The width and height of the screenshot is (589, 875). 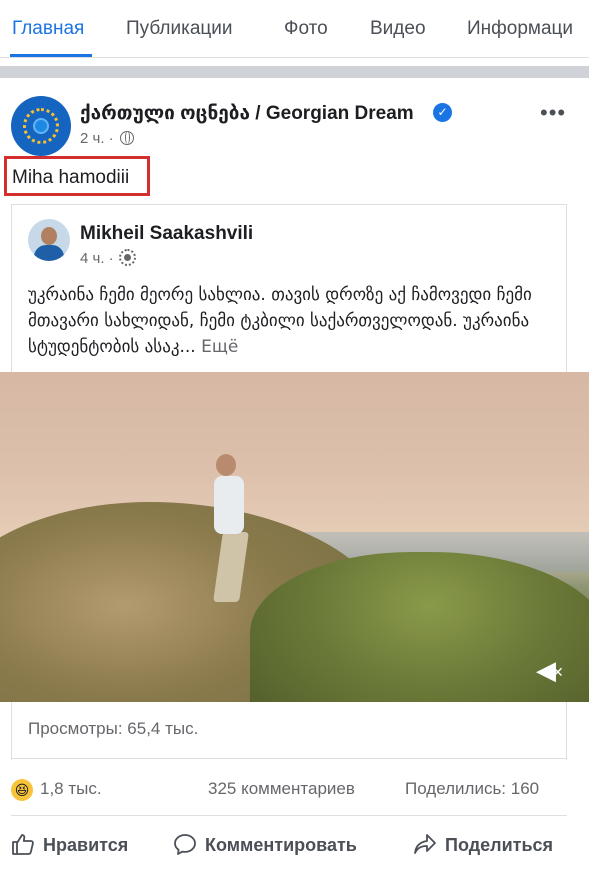 What do you see at coordinates (472, 789) in the screenshot?
I see `shares-count: Поделились: 160` at bounding box center [472, 789].